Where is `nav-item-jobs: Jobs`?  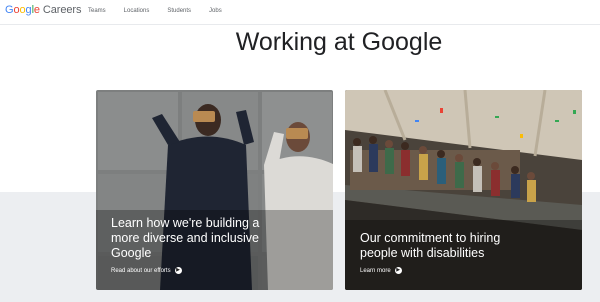 nav-item-jobs: Jobs is located at coordinates (215, 11).